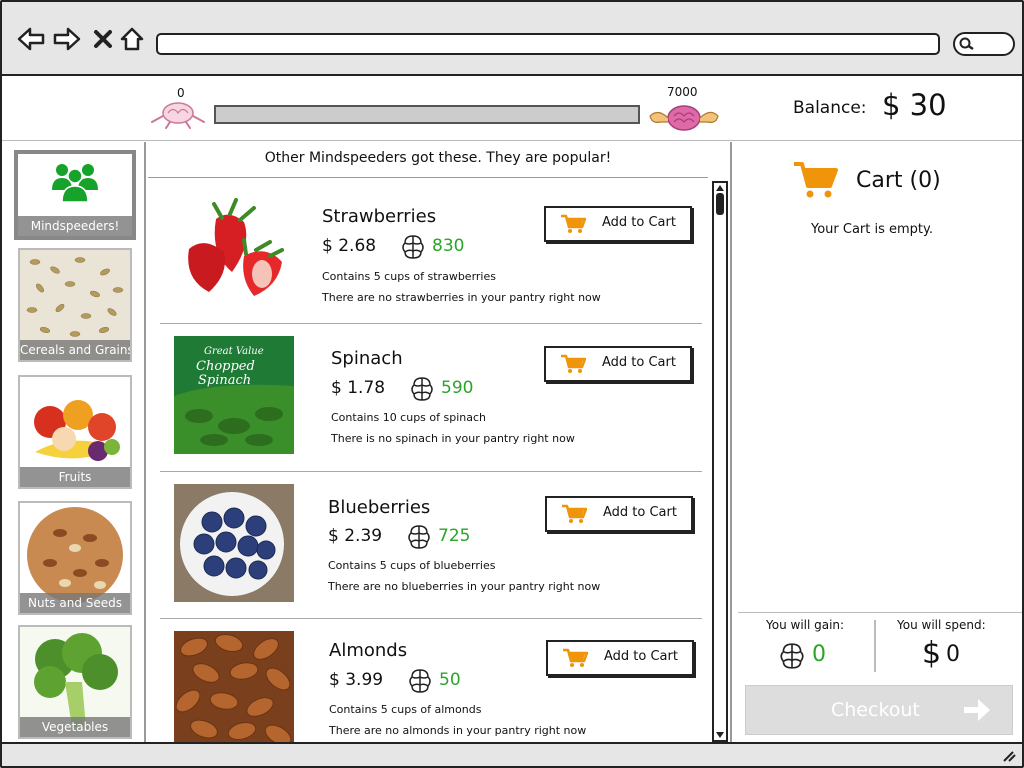  What do you see at coordinates (966, 44) in the screenshot?
I see `search-icon` at bounding box center [966, 44].